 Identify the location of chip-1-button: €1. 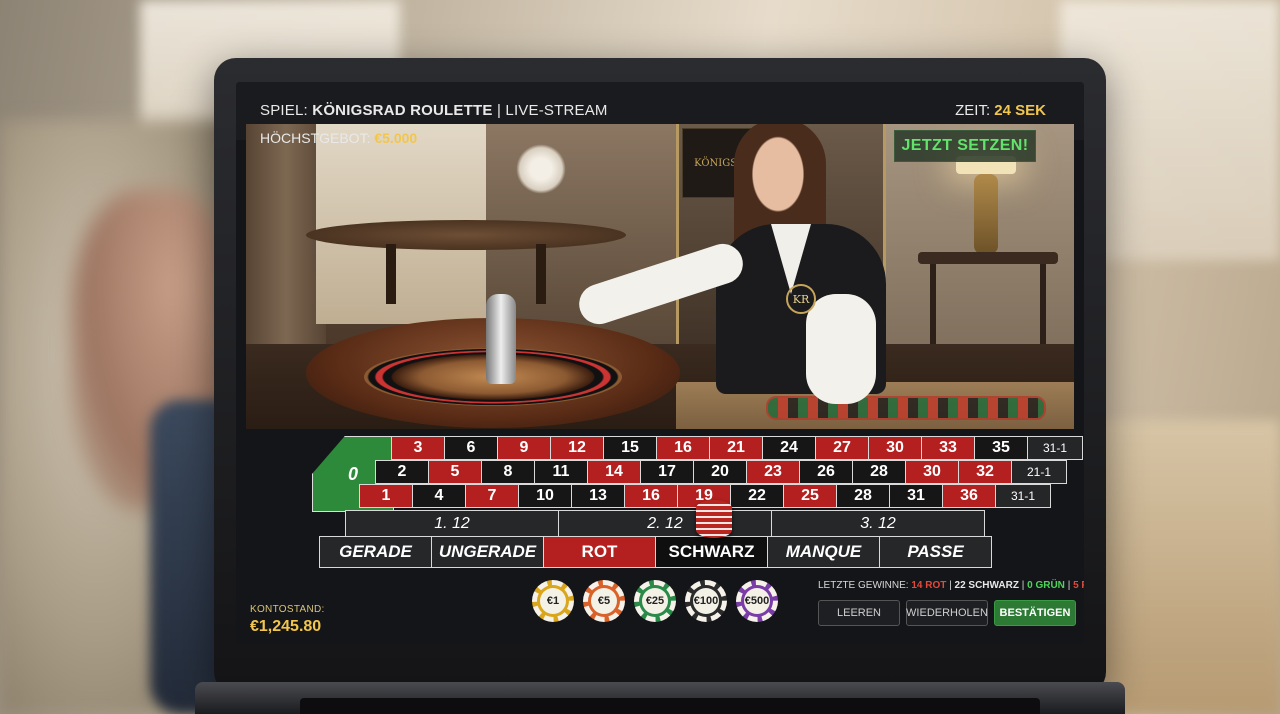
(553, 601).